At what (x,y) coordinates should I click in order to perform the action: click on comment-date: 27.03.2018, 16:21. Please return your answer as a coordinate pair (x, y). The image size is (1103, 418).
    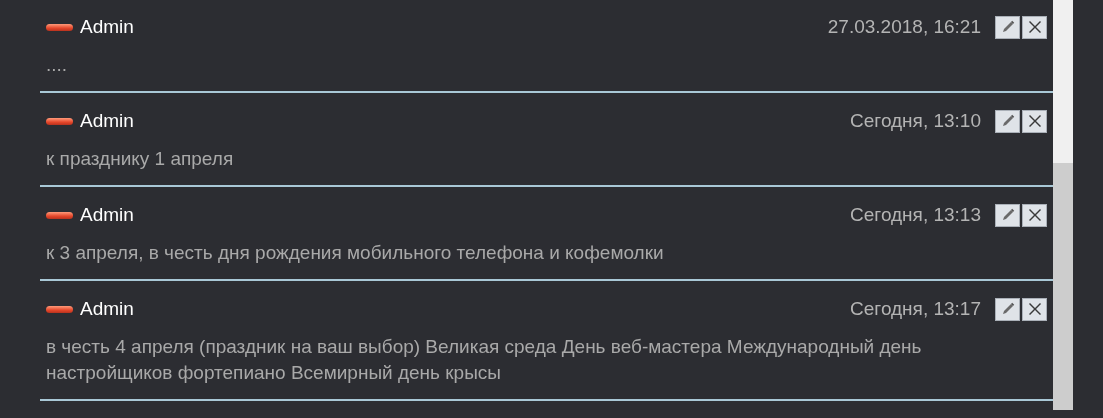
    Looking at the image, I should click on (904, 27).